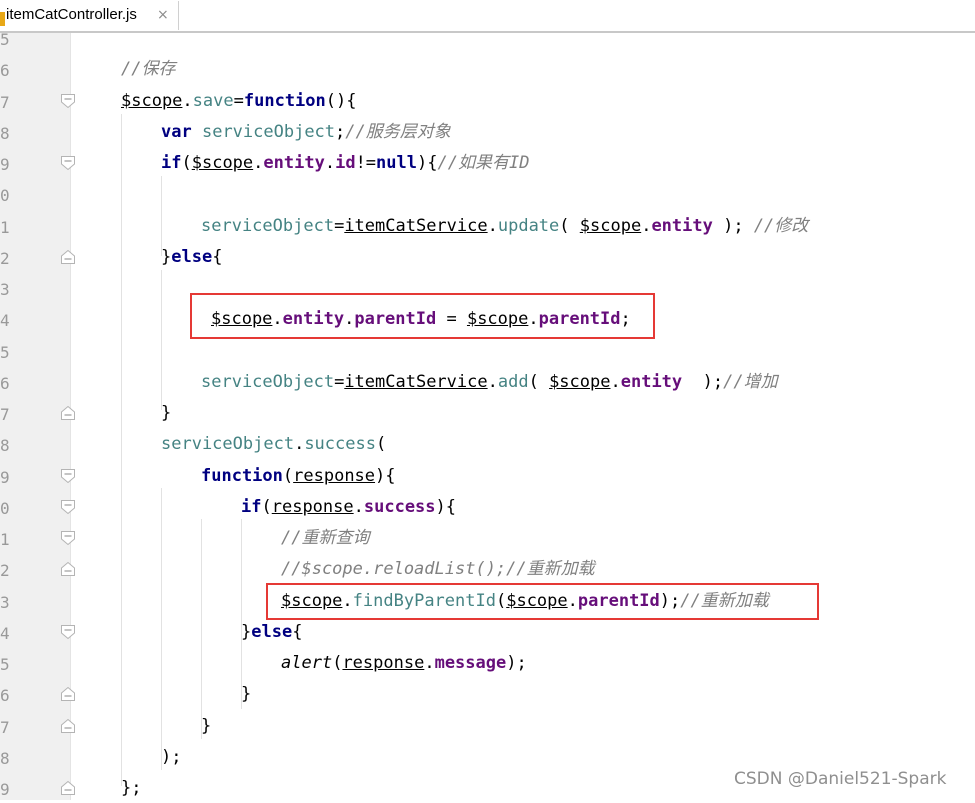 This screenshot has width=975, height=803. I want to click on code-line: alert(response.message);, so click(404, 663).